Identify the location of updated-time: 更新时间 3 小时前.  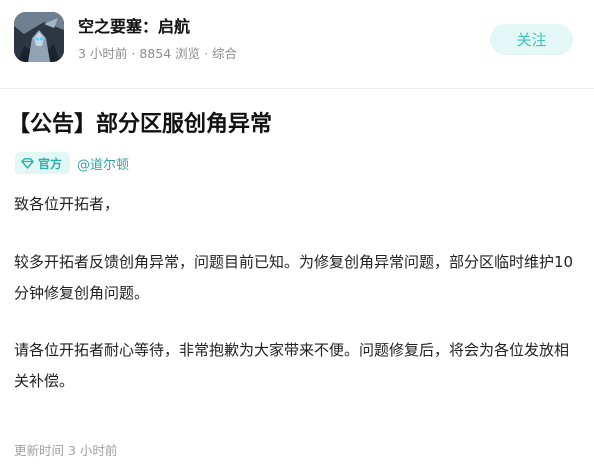
(66, 450).